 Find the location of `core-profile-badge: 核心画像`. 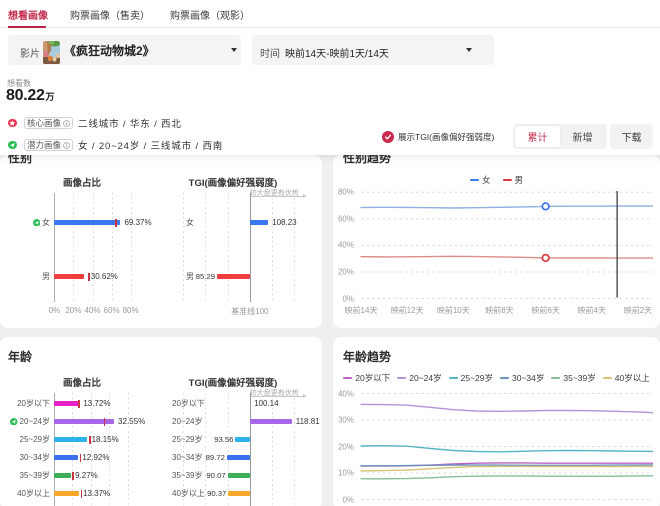

core-profile-badge: 核心画像 is located at coordinates (48, 123).